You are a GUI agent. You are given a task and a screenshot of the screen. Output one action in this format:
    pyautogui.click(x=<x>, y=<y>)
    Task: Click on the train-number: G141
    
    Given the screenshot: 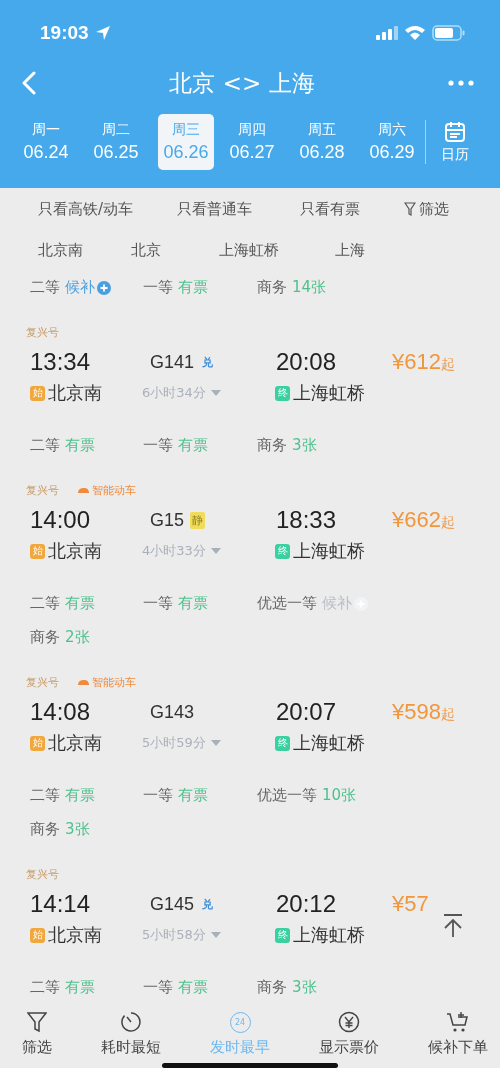 What is the action you would take?
    pyautogui.click(x=172, y=362)
    